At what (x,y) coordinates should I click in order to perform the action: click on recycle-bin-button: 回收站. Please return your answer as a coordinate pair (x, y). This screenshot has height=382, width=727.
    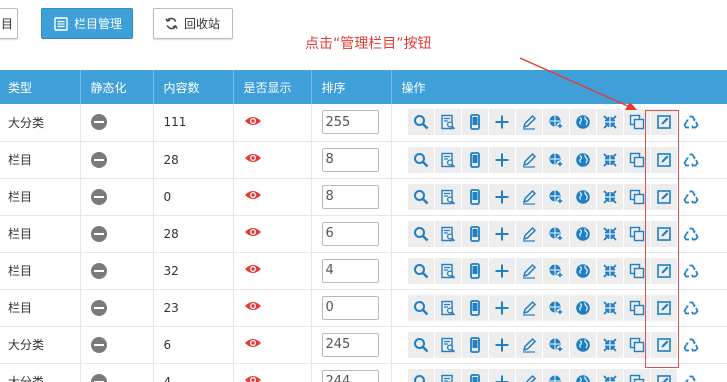
    Looking at the image, I should click on (193, 23).